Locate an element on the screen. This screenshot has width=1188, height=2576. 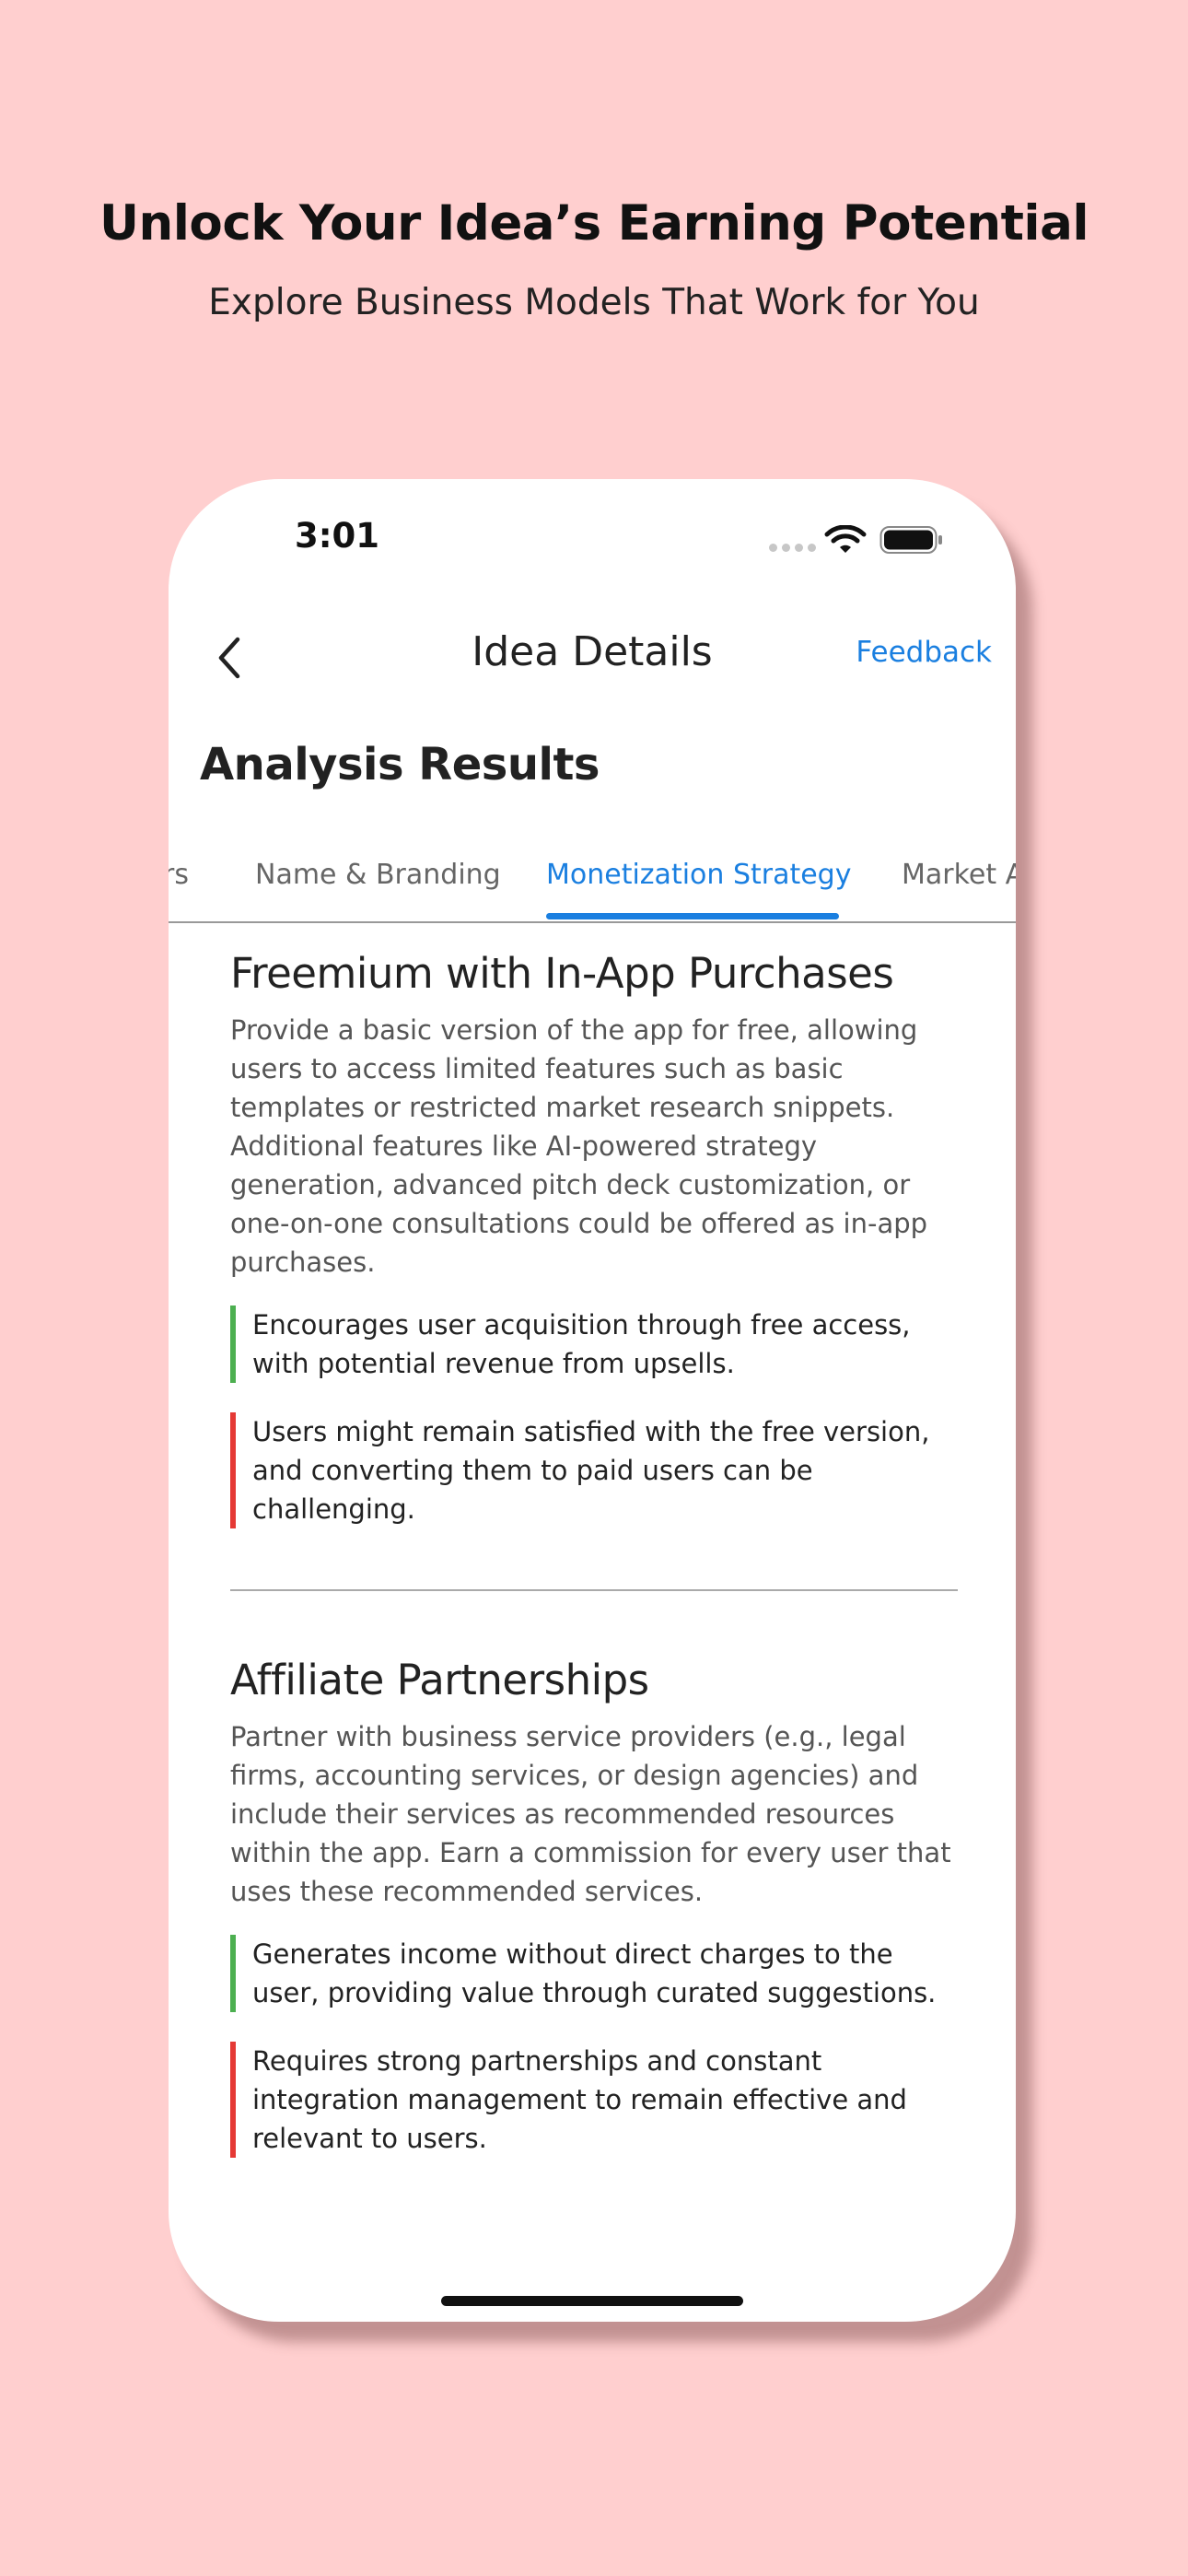
divider is located at coordinates (594, 1590).